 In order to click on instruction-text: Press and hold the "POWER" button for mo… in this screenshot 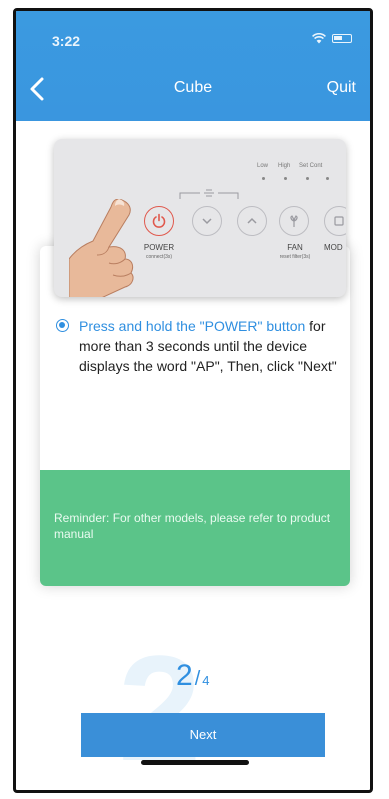, I will do `click(208, 346)`.